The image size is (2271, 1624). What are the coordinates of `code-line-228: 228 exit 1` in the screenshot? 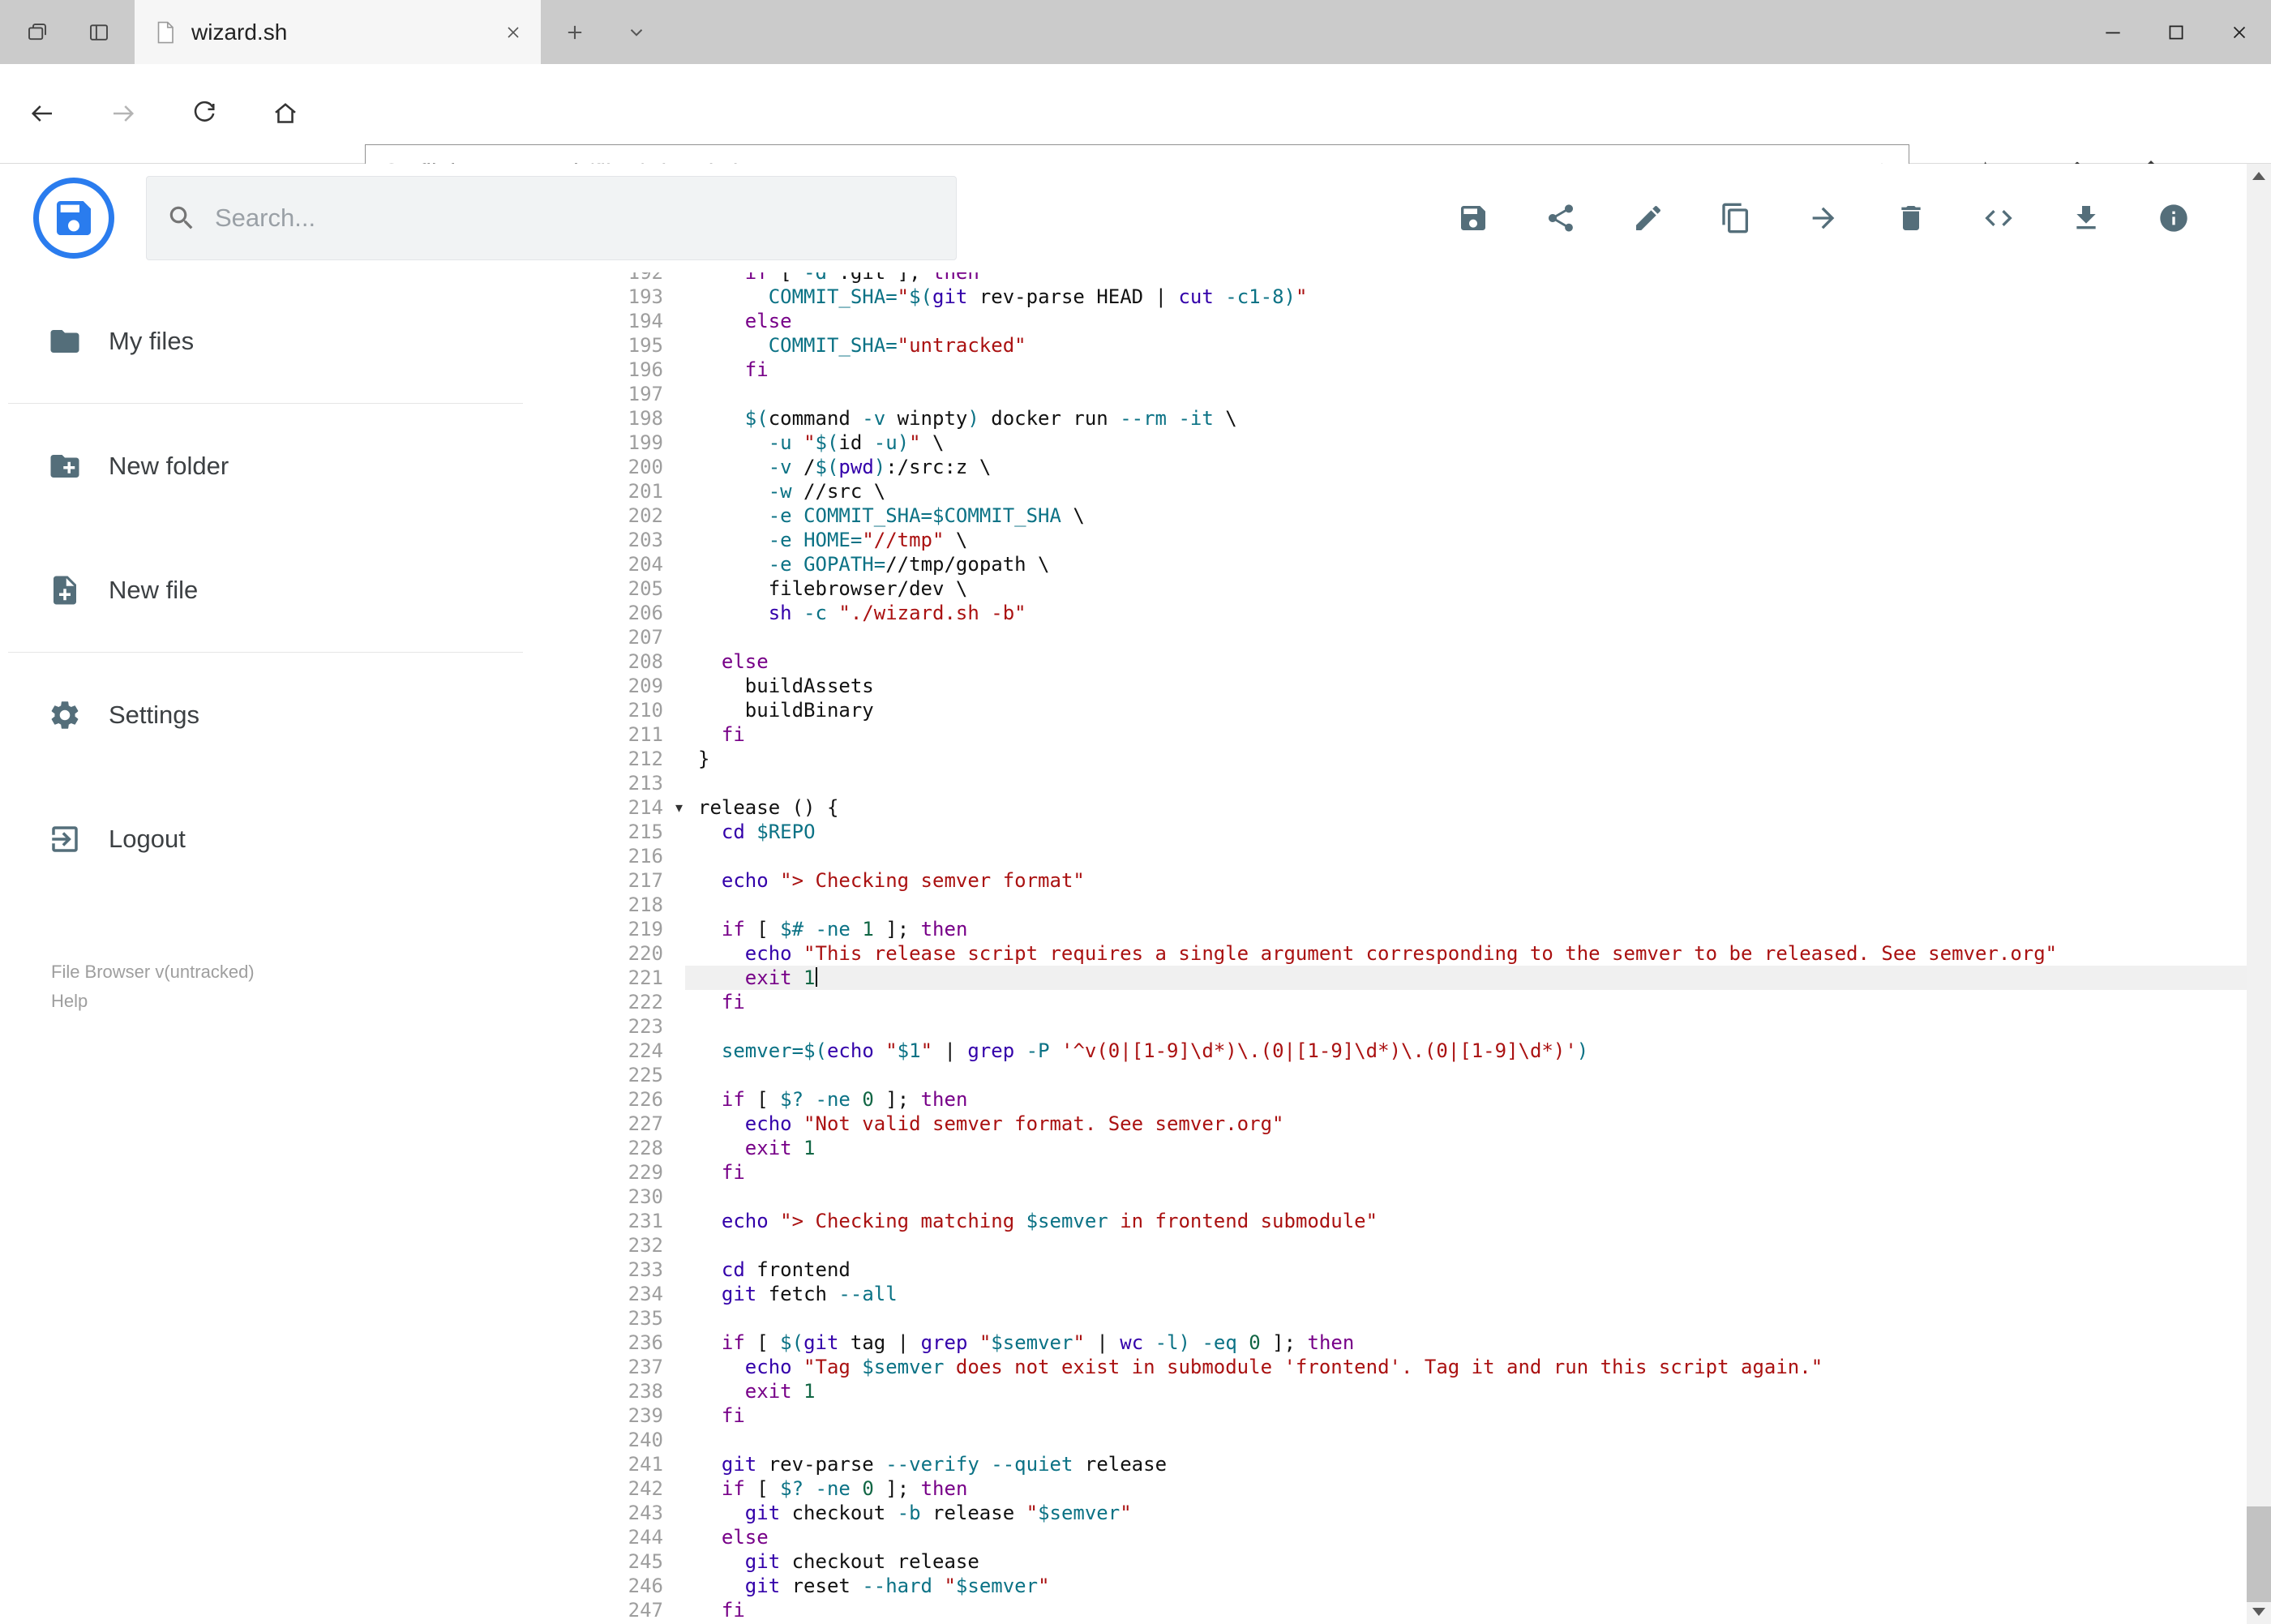 It's located at (1421, 1148).